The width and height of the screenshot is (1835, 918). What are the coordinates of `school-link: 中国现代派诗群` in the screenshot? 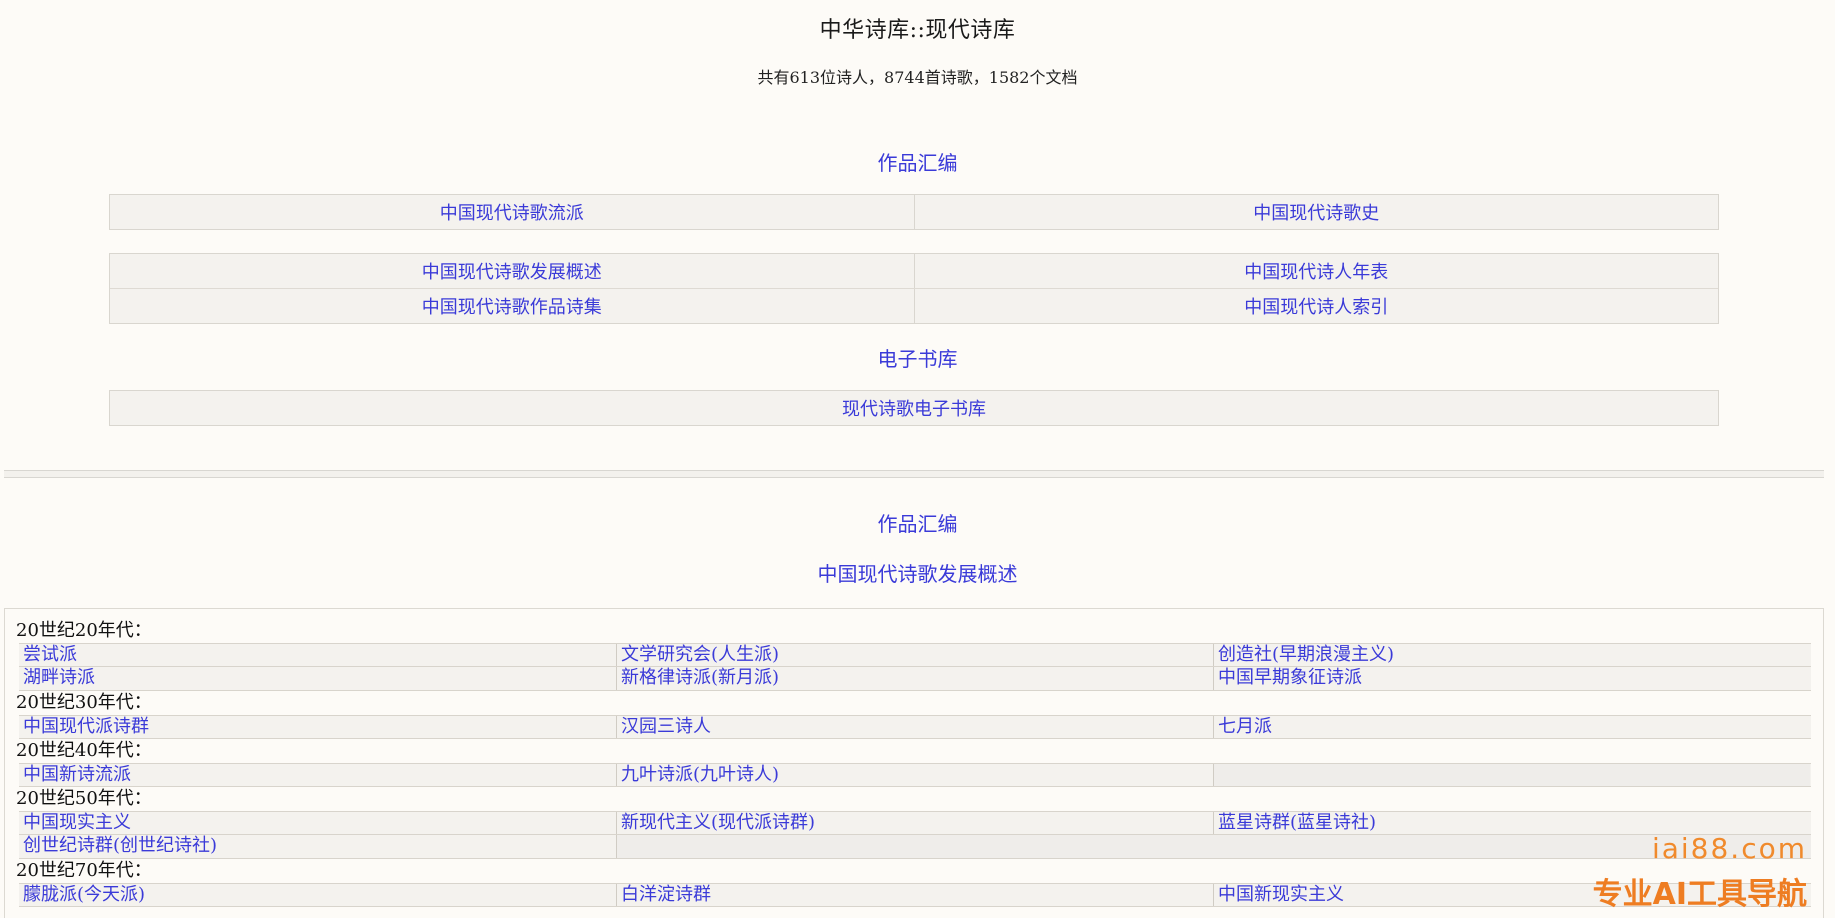 It's located at (317, 727).